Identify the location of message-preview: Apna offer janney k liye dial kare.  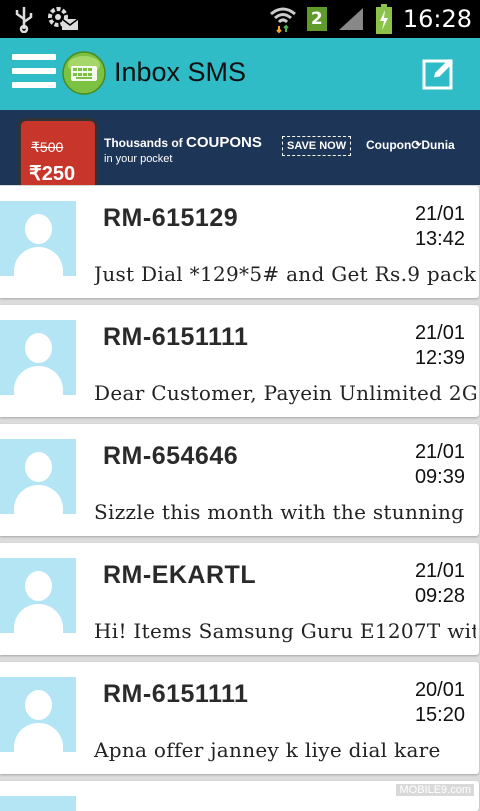
(267, 750).